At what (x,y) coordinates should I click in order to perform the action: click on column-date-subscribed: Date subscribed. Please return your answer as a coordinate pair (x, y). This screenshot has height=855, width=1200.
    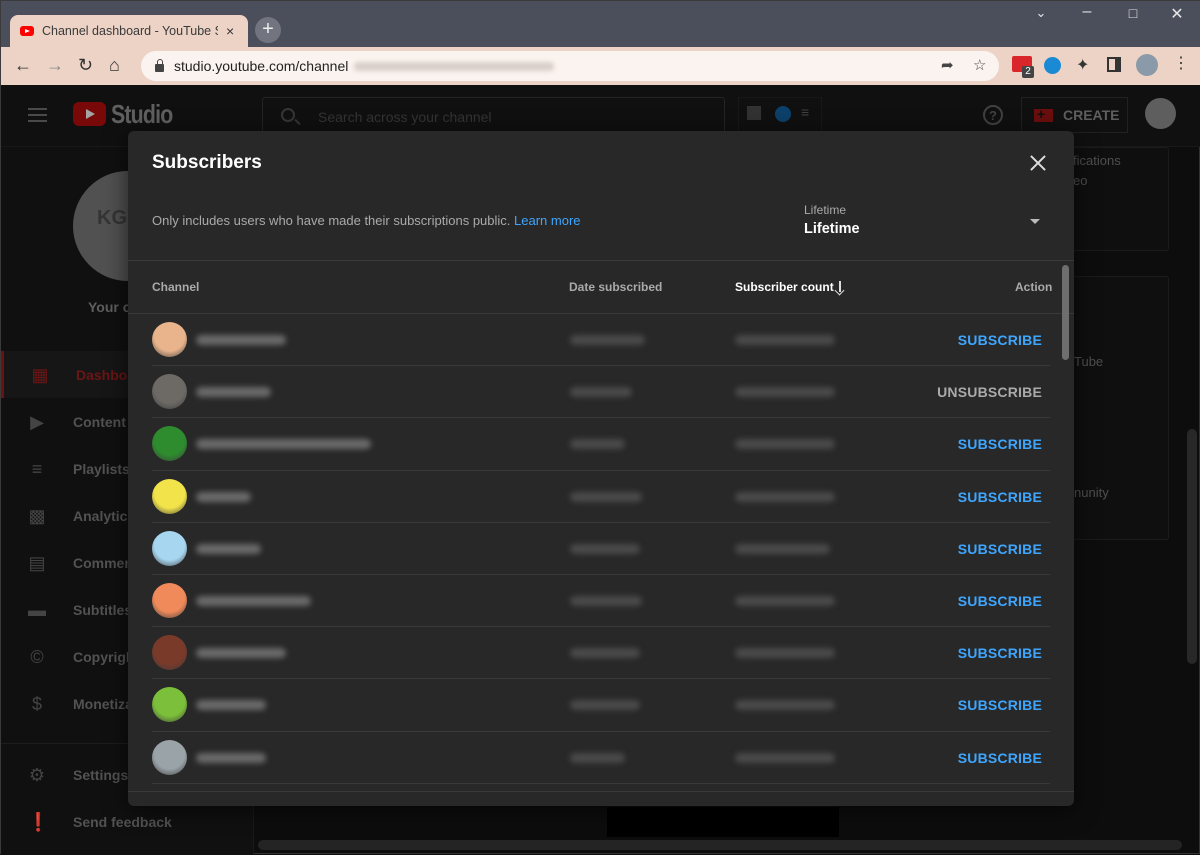
    Looking at the image, I should click on (615, 287).